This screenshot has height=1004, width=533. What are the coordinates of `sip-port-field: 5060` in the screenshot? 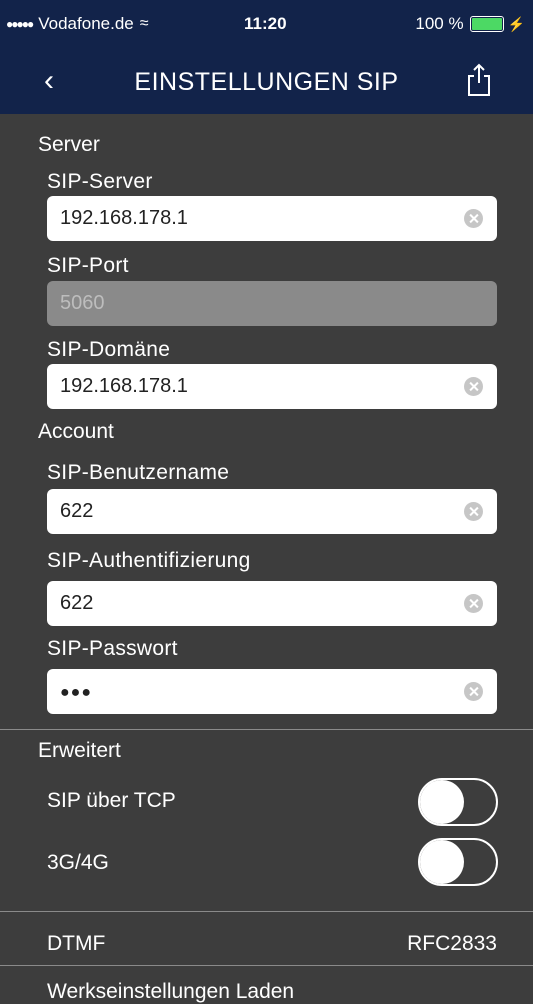 It's located at (272, 303).